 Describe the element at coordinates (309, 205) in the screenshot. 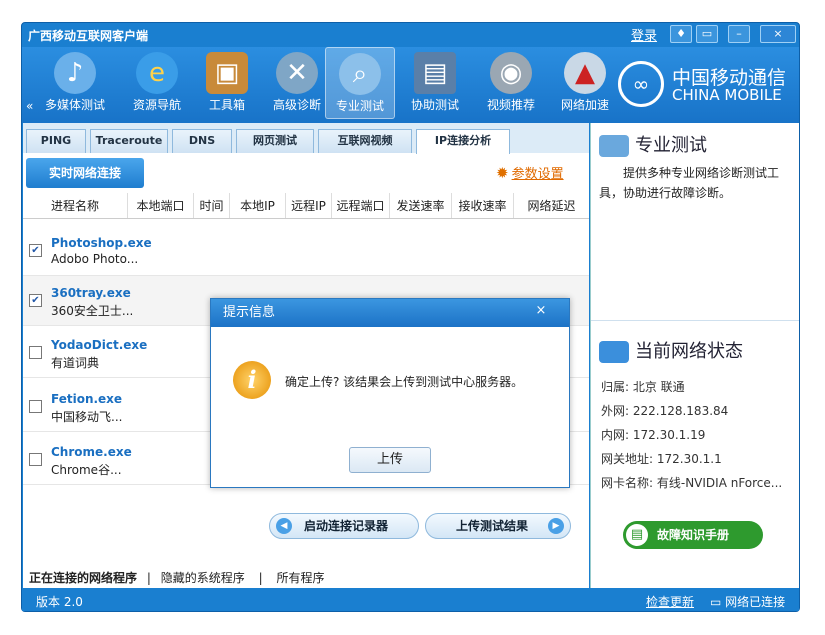

I see `col-remote-ip: 远程IP` at that location.